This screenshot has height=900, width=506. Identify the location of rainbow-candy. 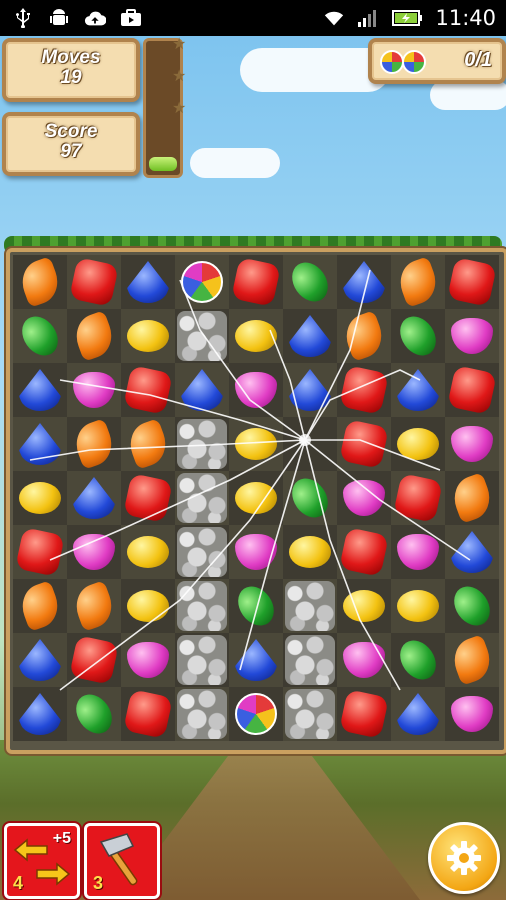
(202, 282).